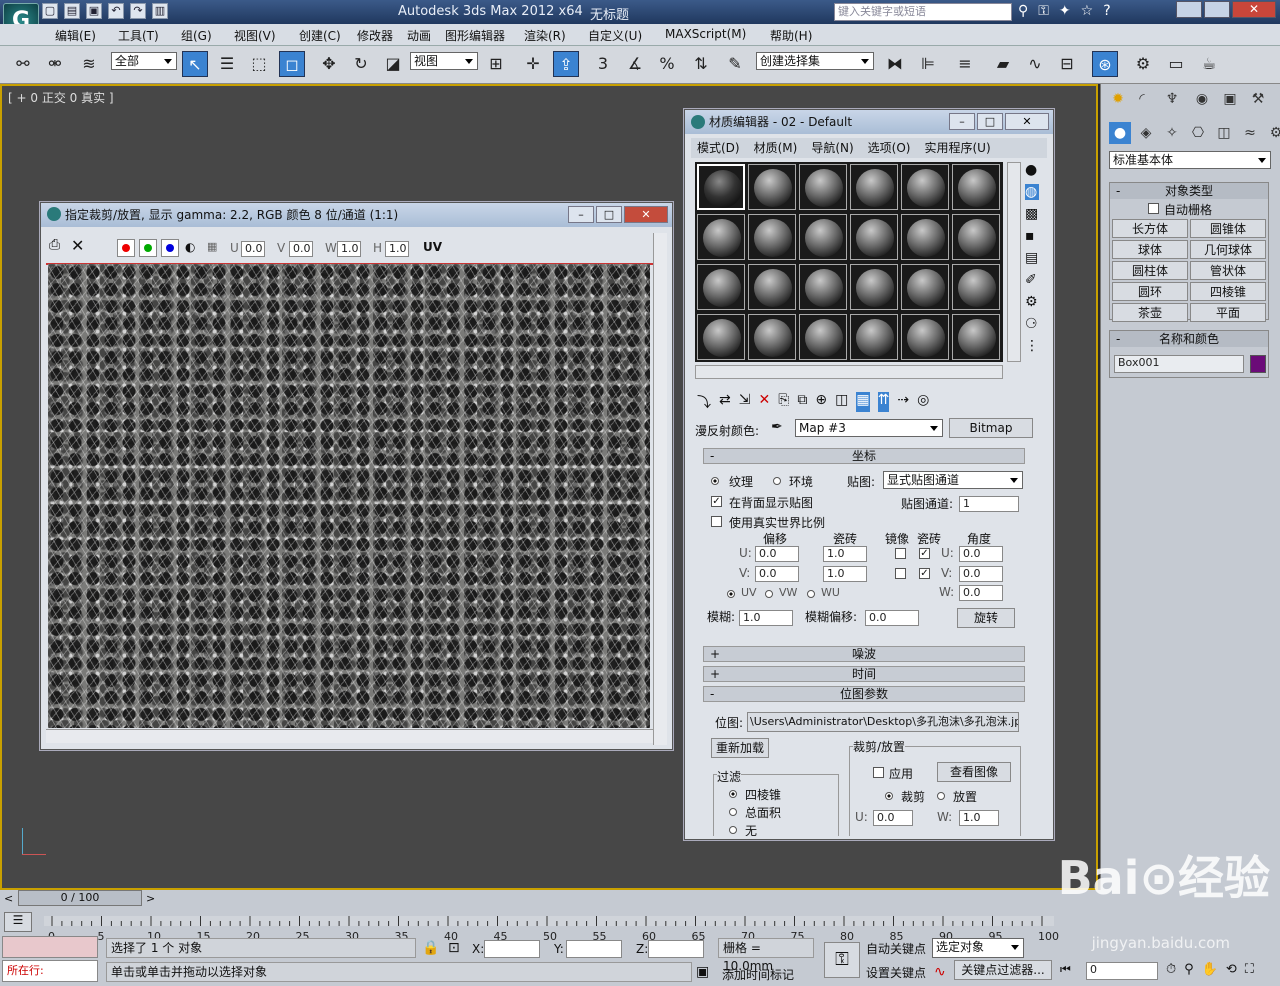  Describe the element at coordinates (981, 593) in the screenshot. I see `angle-w-field: 0.0` at that location.